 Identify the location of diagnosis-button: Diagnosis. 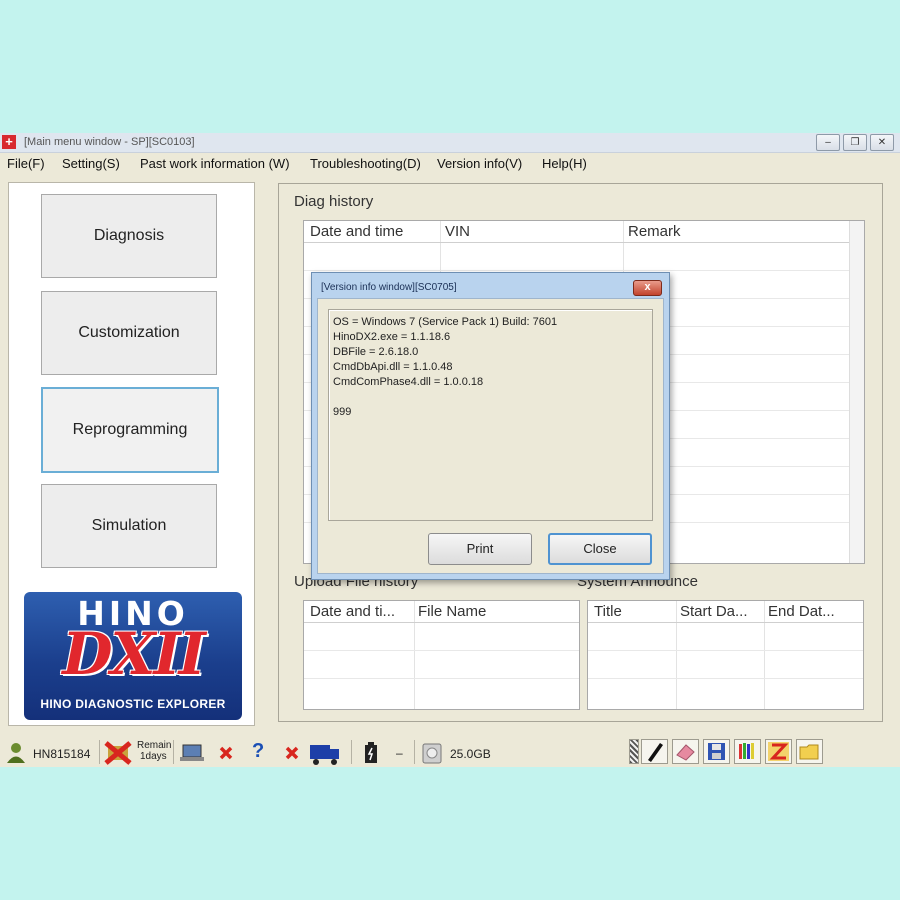
(129, 236).